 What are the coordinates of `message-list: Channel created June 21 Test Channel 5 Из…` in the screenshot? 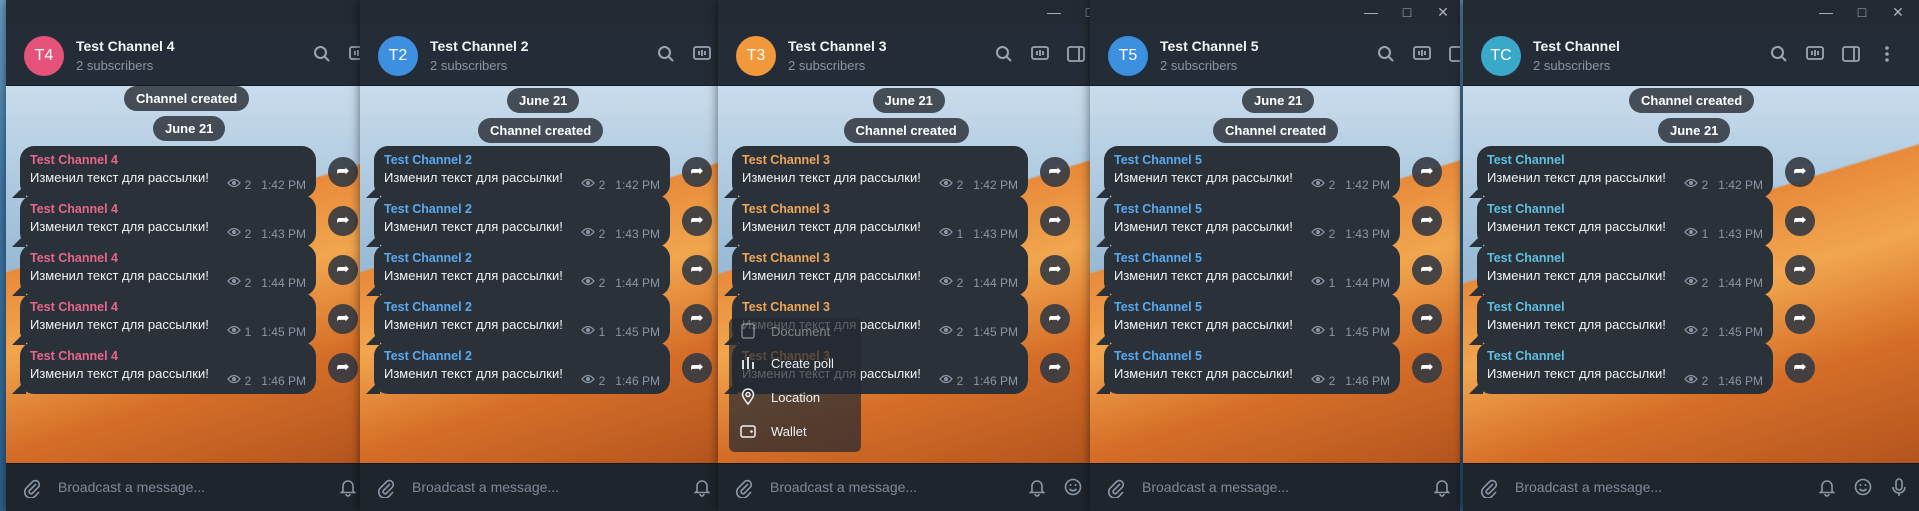 It's located at (1275, 274).